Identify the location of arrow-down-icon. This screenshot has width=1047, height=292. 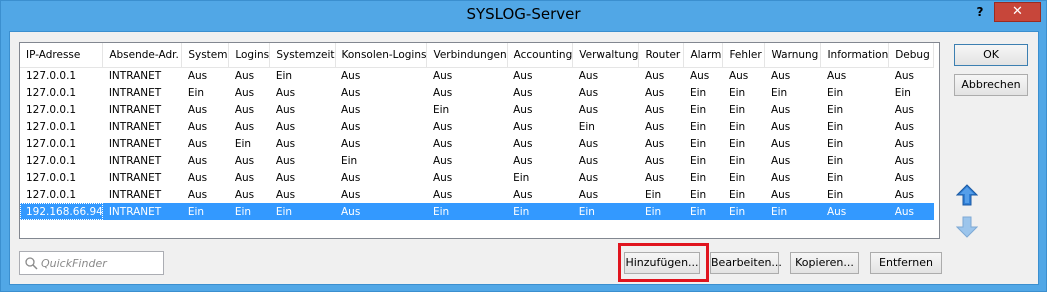
(967, 227).